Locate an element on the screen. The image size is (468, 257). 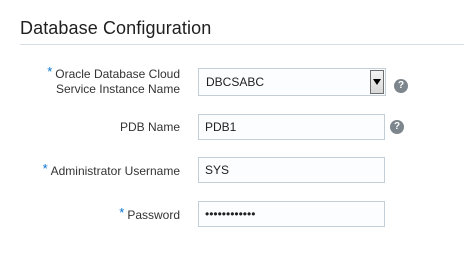
instance-name-selected-value: DBCSABC is located at coordinates (235, 82).